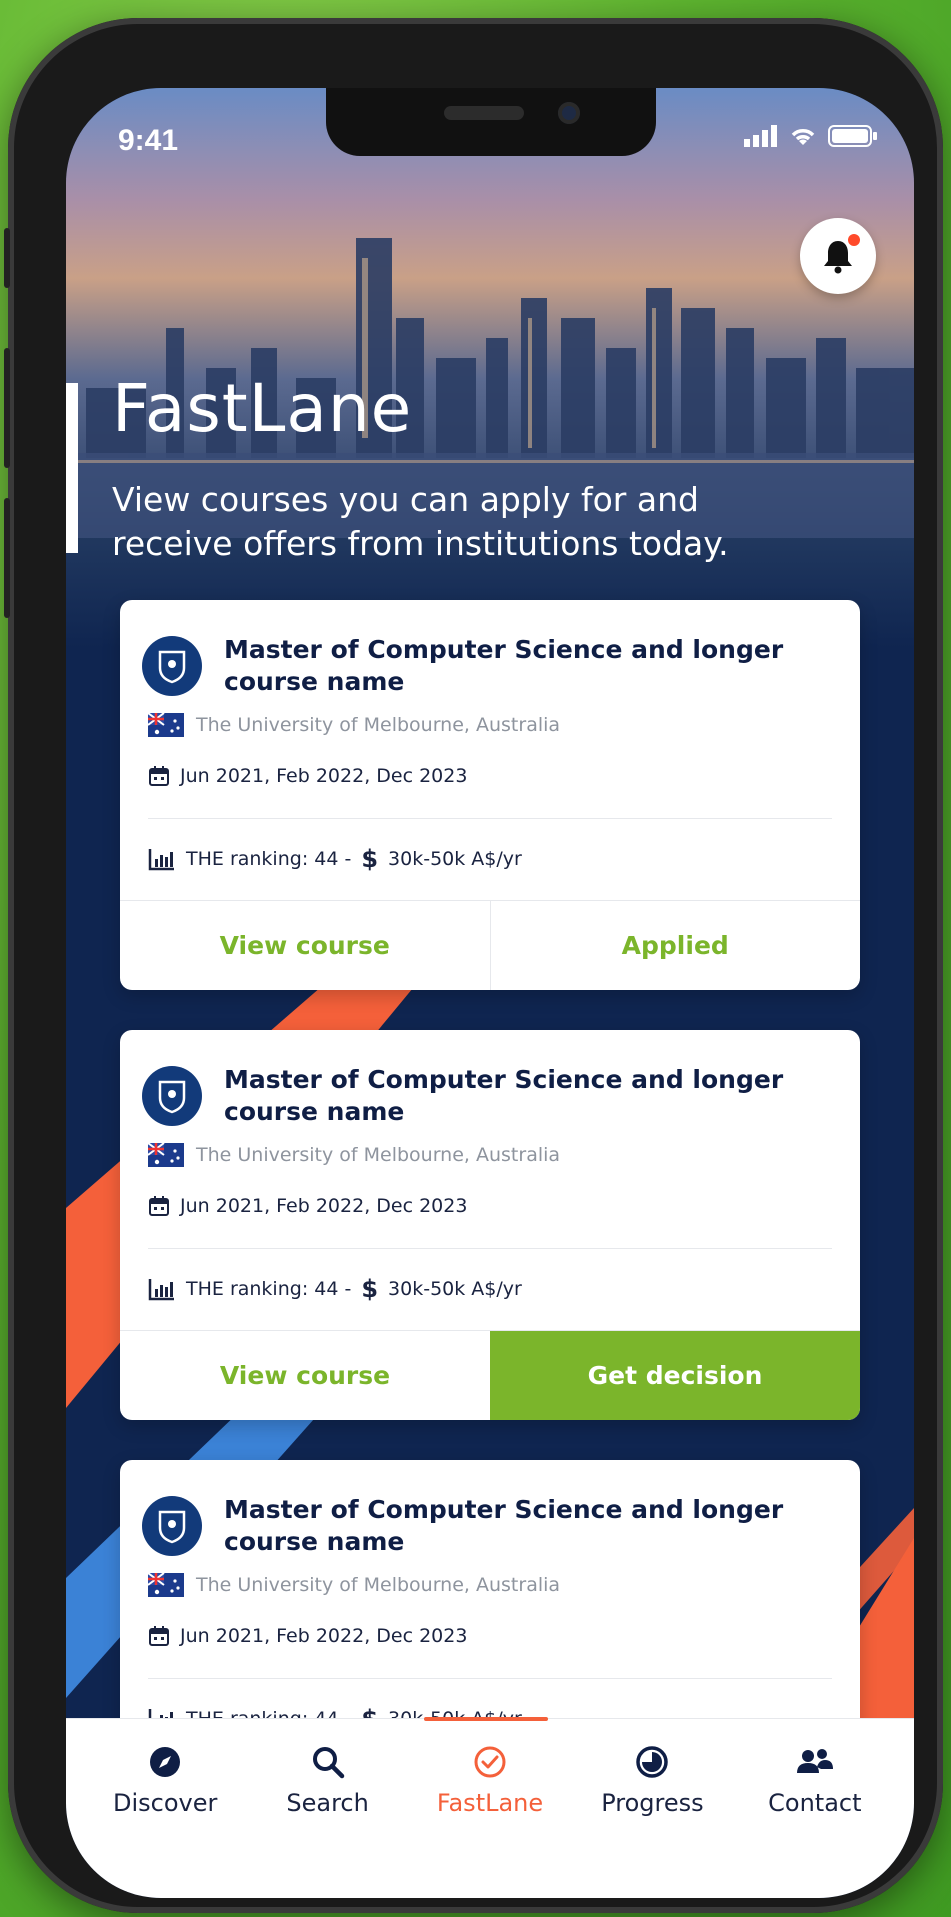 This screenshot has height=1917, width=951. What do you see at coordinates (327, 1803) in the screenshot?
I see `tab-label: Search` at bounding box center [327, 1803].